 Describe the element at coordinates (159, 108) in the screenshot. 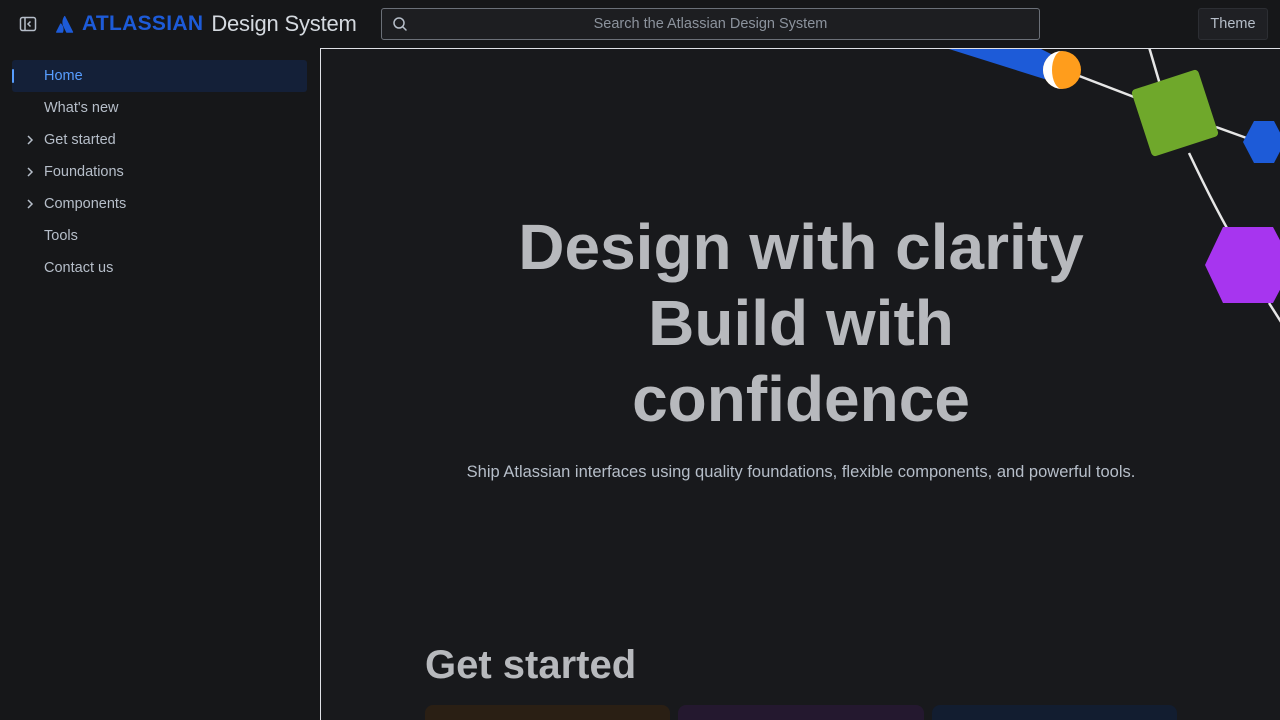

I see `sidebar-item-whats-new: What's new` at that location.